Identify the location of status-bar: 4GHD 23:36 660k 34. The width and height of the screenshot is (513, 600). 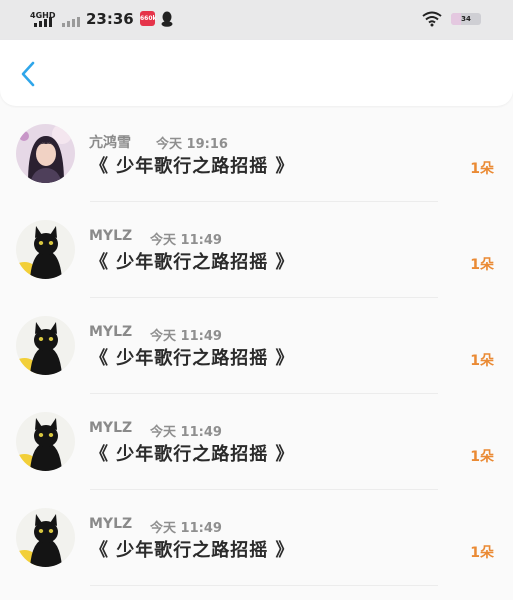
(256, 20).